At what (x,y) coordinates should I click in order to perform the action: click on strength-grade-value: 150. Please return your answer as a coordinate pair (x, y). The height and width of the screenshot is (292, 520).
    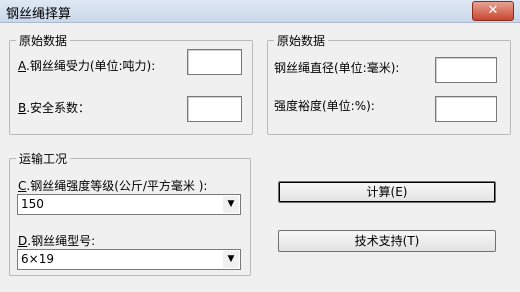
    Looking at the image, I should click on (32, 204).